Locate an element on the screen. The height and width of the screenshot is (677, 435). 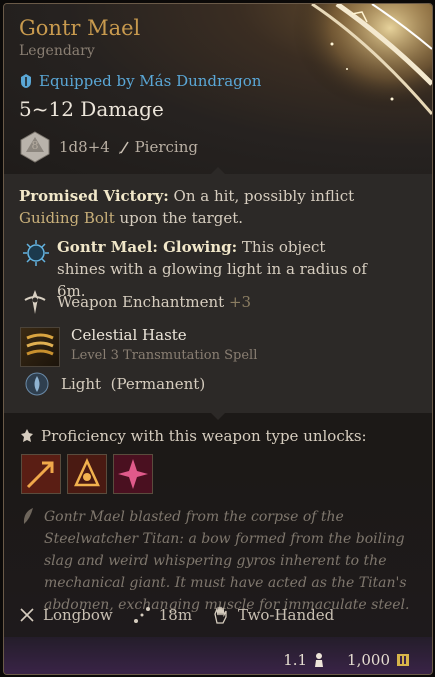
glowing-name: Gontr Mael: Glowing: is located at coordinates (147, 247).